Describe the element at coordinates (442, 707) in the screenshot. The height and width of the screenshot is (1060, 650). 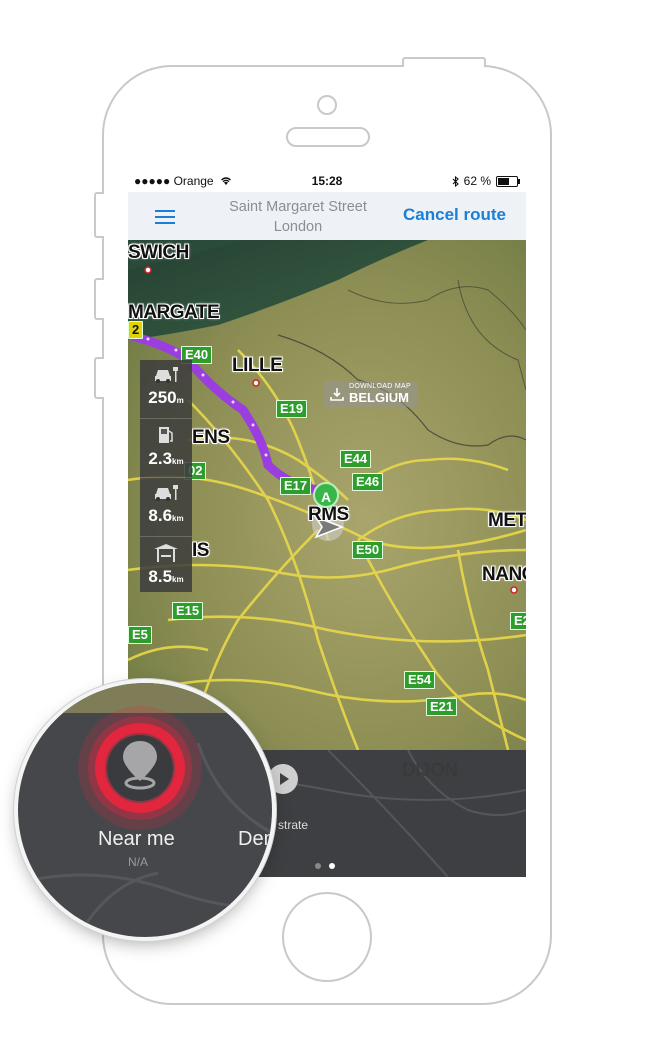
I see `road-badge-e21: E21` at that location.